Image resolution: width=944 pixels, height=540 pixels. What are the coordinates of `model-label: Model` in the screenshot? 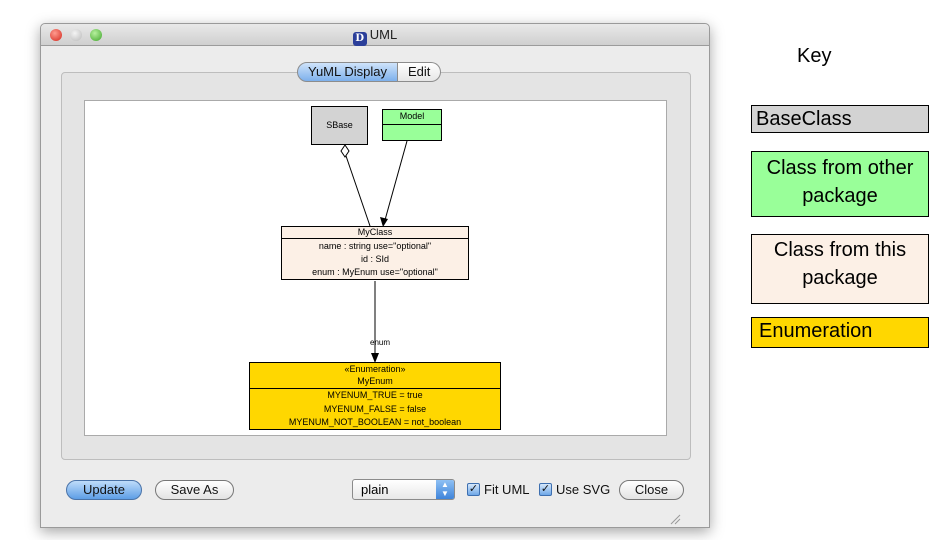 It's located at (412, 116).